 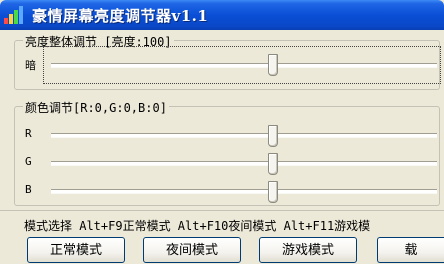 I want to click on normal-mode-button: 正常模式, so click(x=76, y=250).